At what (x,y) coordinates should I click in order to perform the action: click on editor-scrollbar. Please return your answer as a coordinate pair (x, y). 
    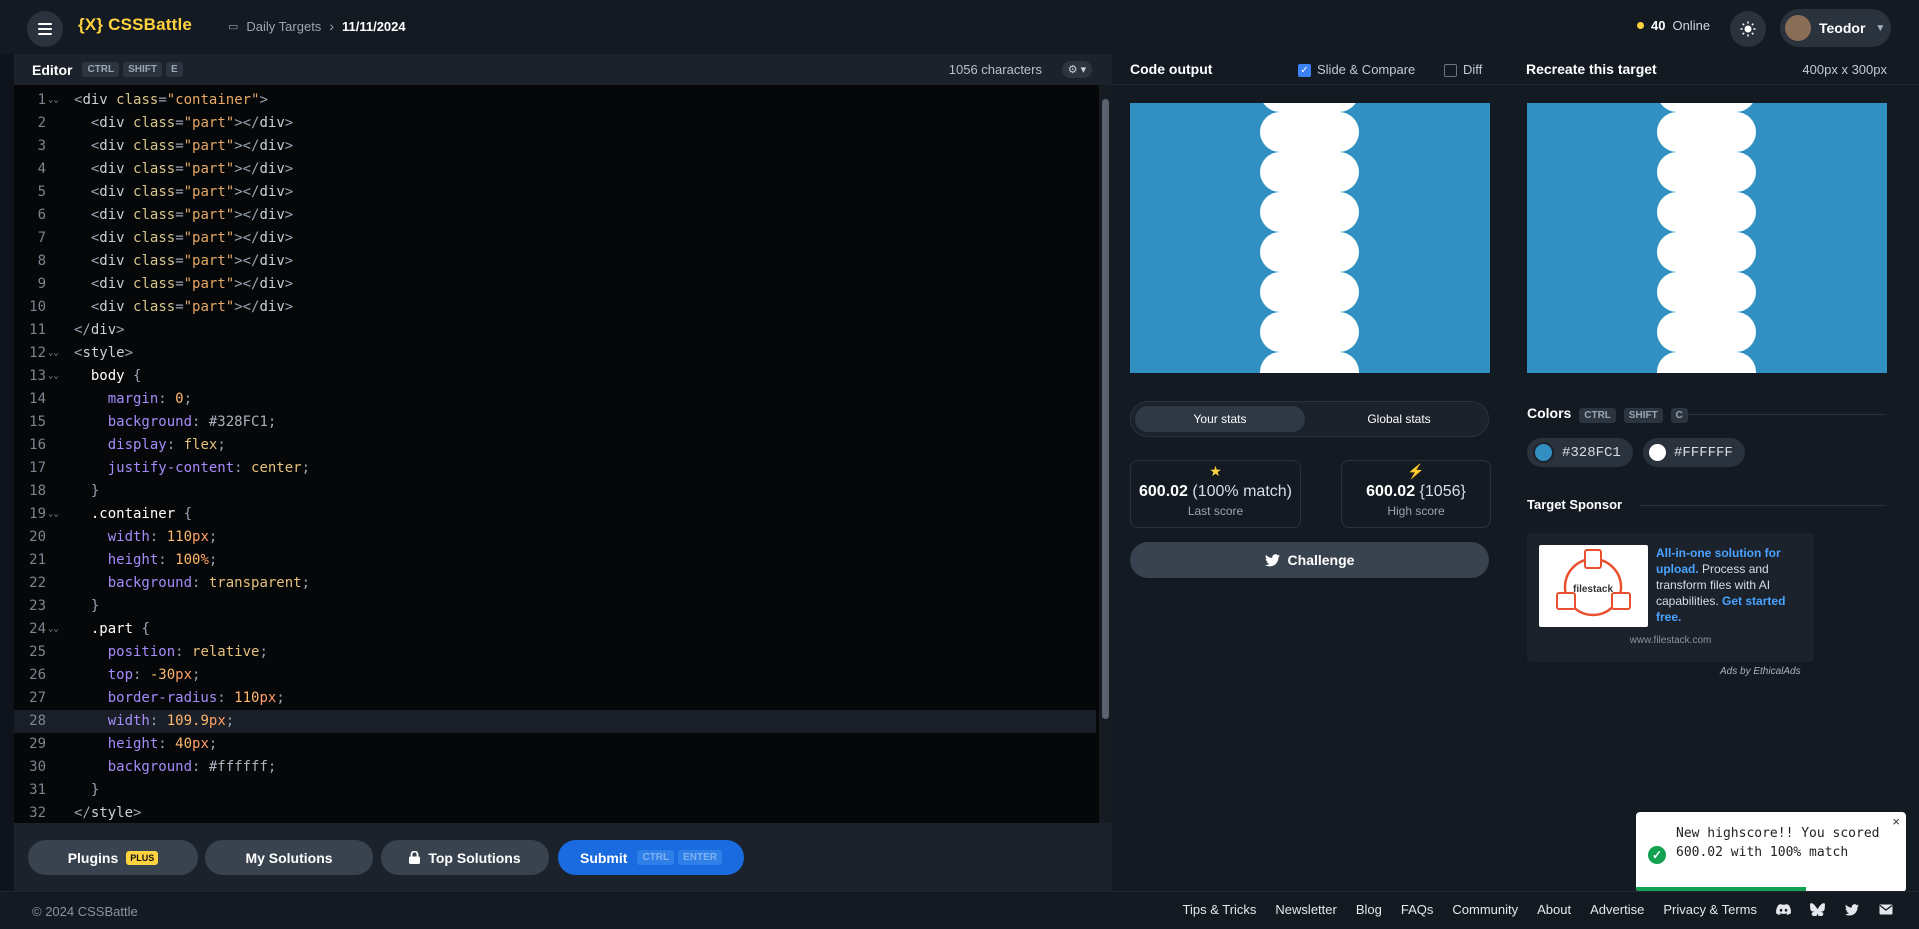
    Looking at the image, I should click on (1105, 454).